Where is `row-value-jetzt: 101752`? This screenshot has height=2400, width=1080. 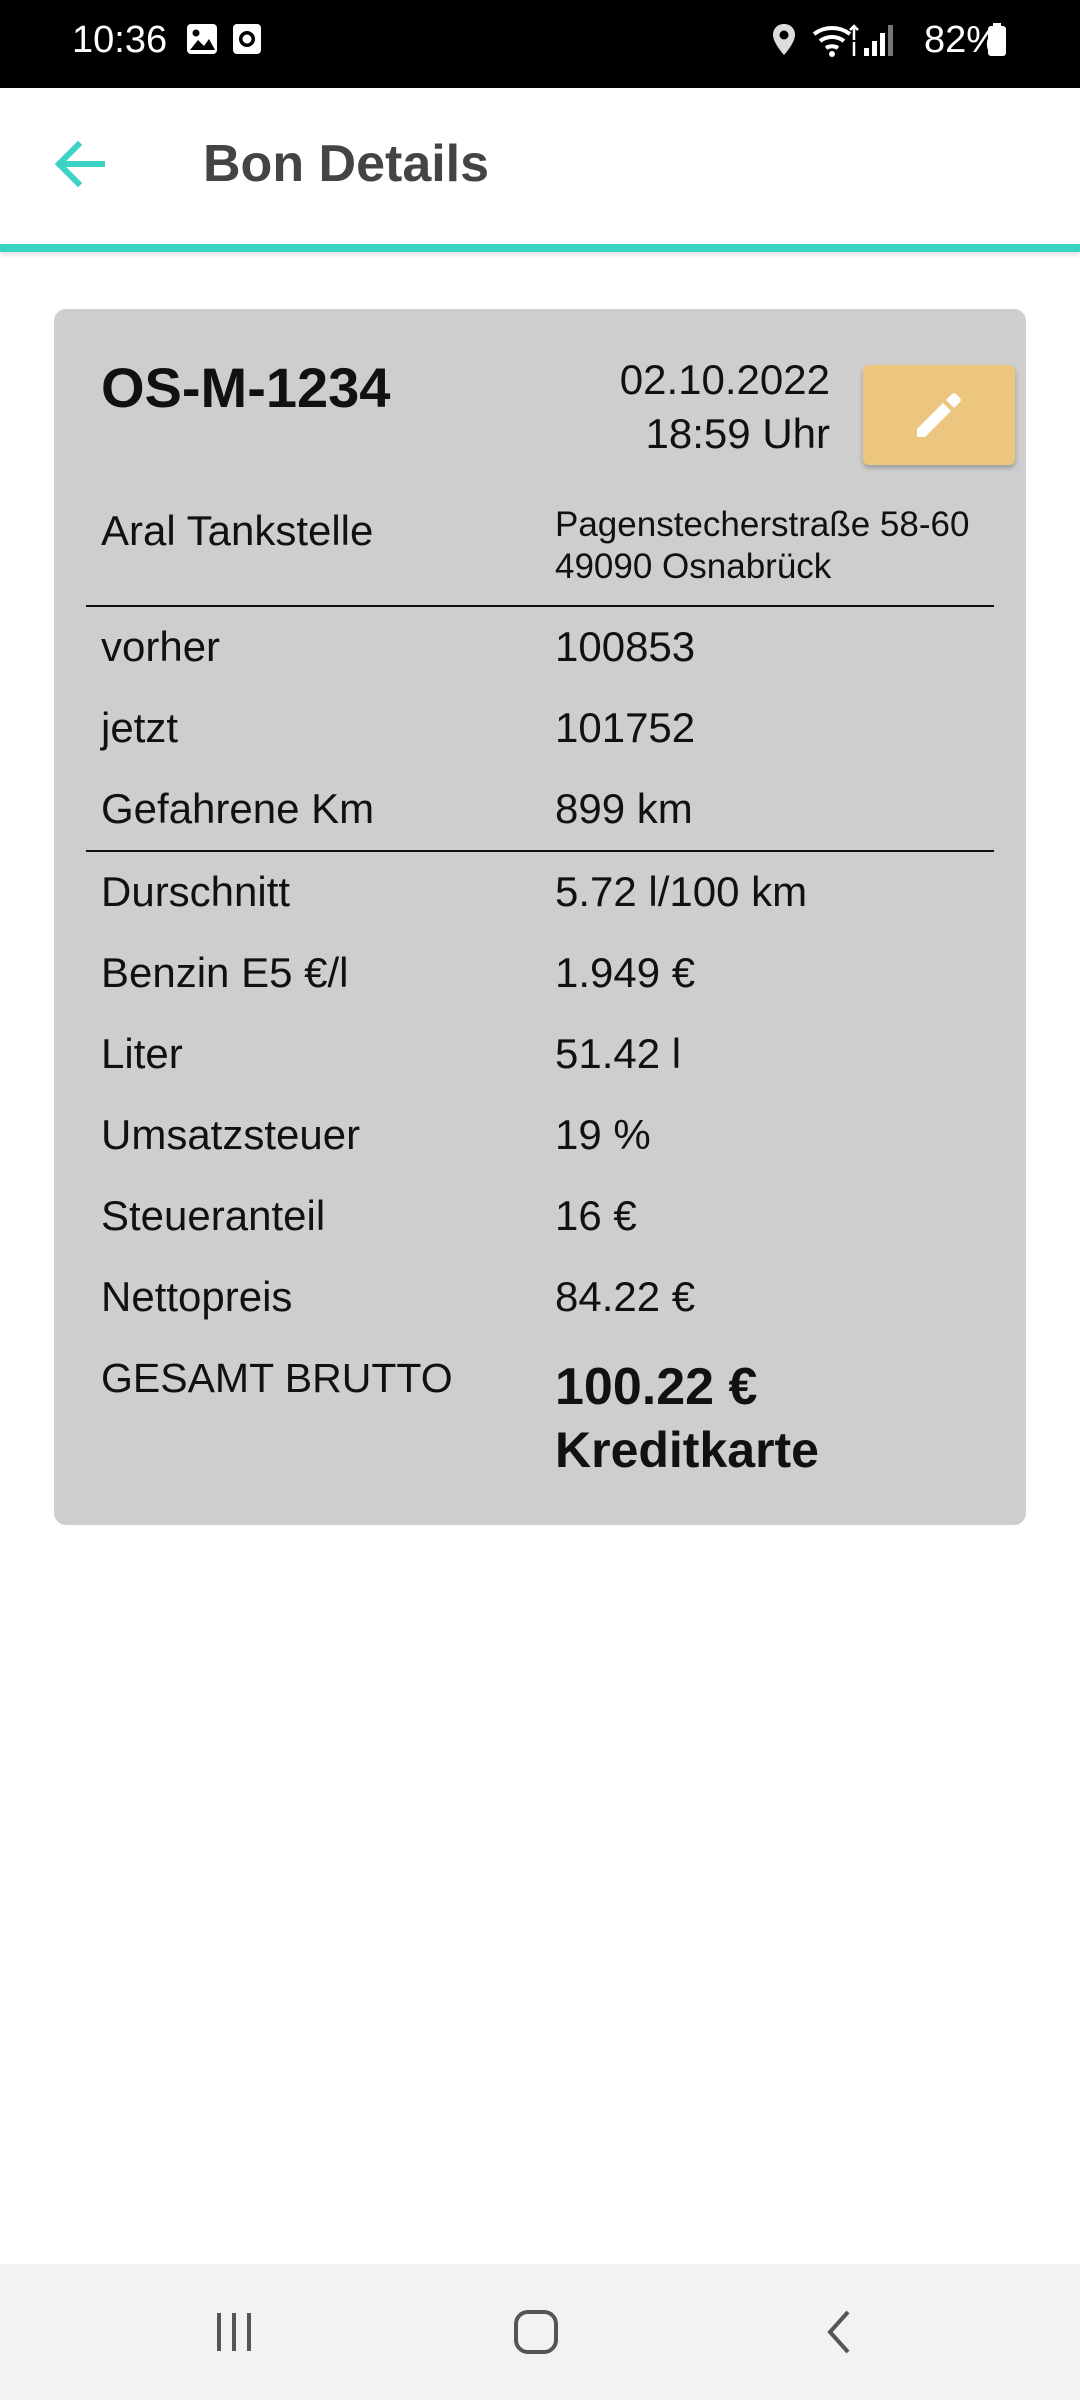 row-value-jetzt: 101752 is located at coordinates (625, 727).